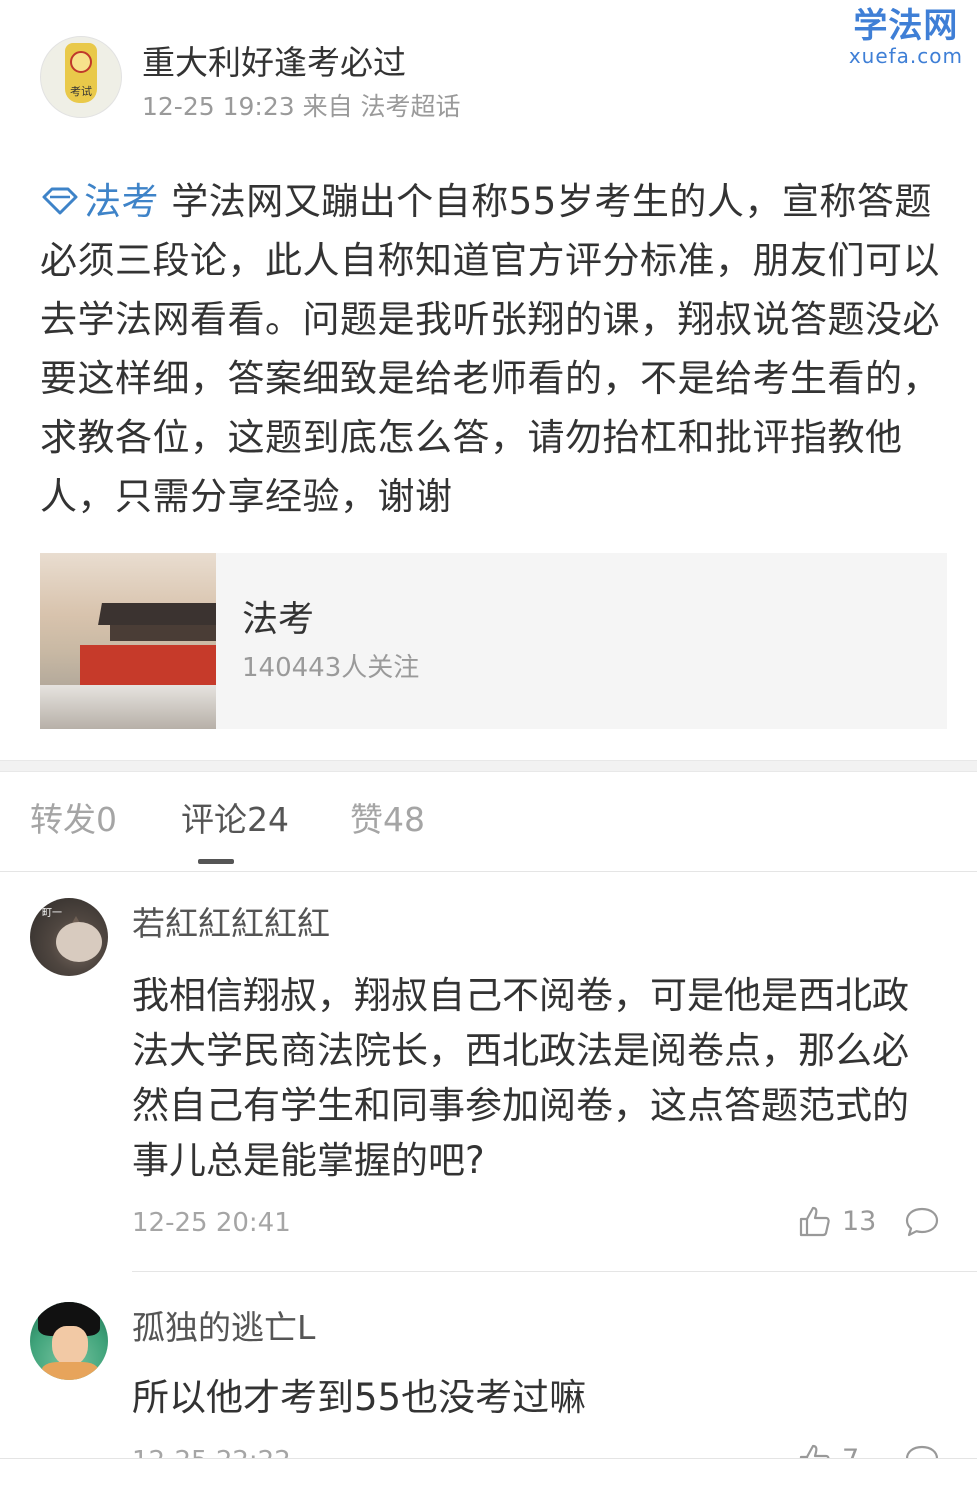 The image size is (977, 1500). I want to click on commenter-avatar: 町一, so click(69, 937).